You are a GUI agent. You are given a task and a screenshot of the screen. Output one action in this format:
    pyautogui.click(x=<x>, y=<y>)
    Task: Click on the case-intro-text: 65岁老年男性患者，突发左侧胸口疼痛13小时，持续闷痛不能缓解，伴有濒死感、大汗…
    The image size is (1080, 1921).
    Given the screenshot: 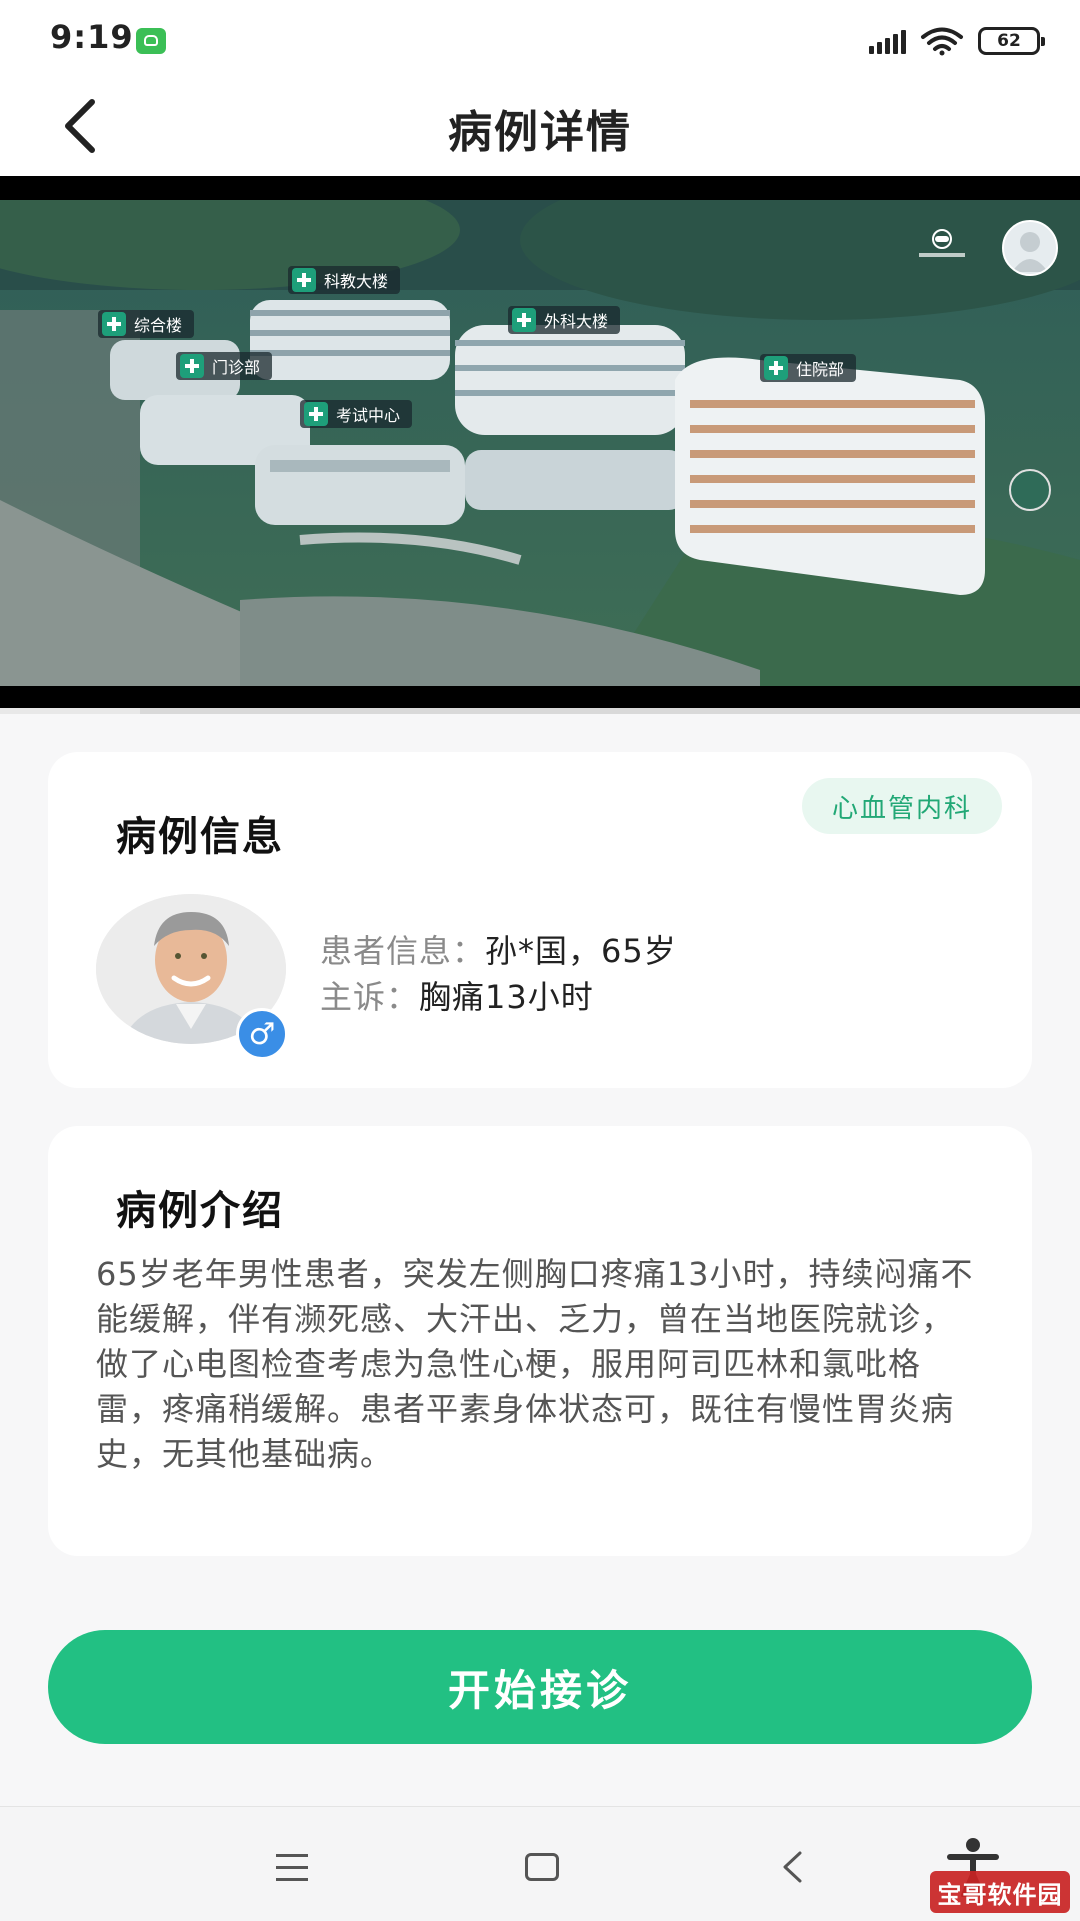 What is the action you would take?
    pyautogui.click(x=535, y=1364)
    